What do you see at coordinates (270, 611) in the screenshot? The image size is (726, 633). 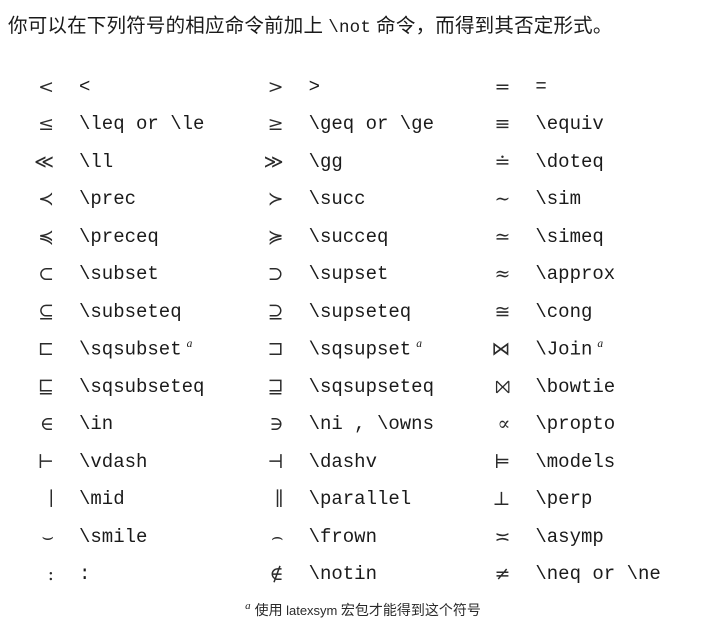 I see `footnote-text-before: 使用` at bounding box center [270, 611].